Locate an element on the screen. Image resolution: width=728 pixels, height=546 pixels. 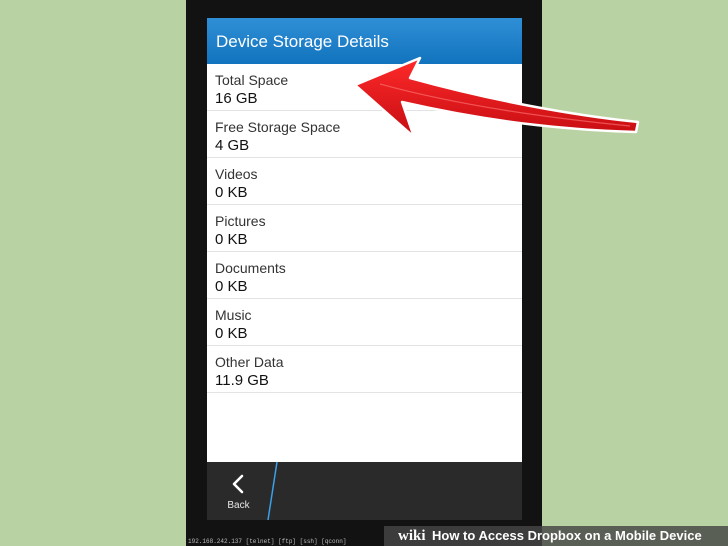
list-item-videos: Videos 0 KB is located at coordinates (364, 181).